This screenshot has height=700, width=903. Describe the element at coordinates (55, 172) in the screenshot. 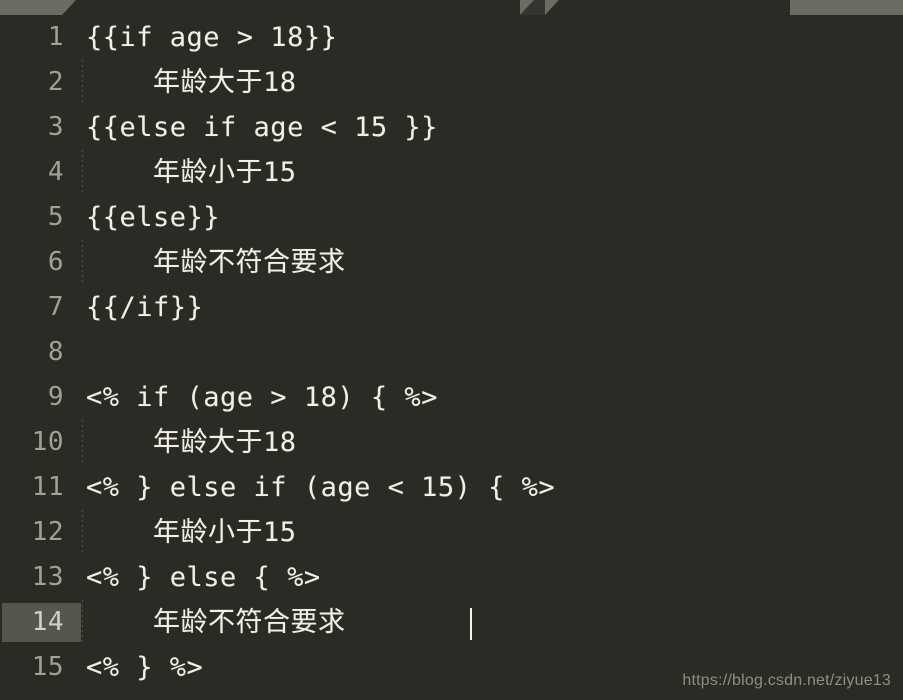

I see `line-number-4: 4` at that location.